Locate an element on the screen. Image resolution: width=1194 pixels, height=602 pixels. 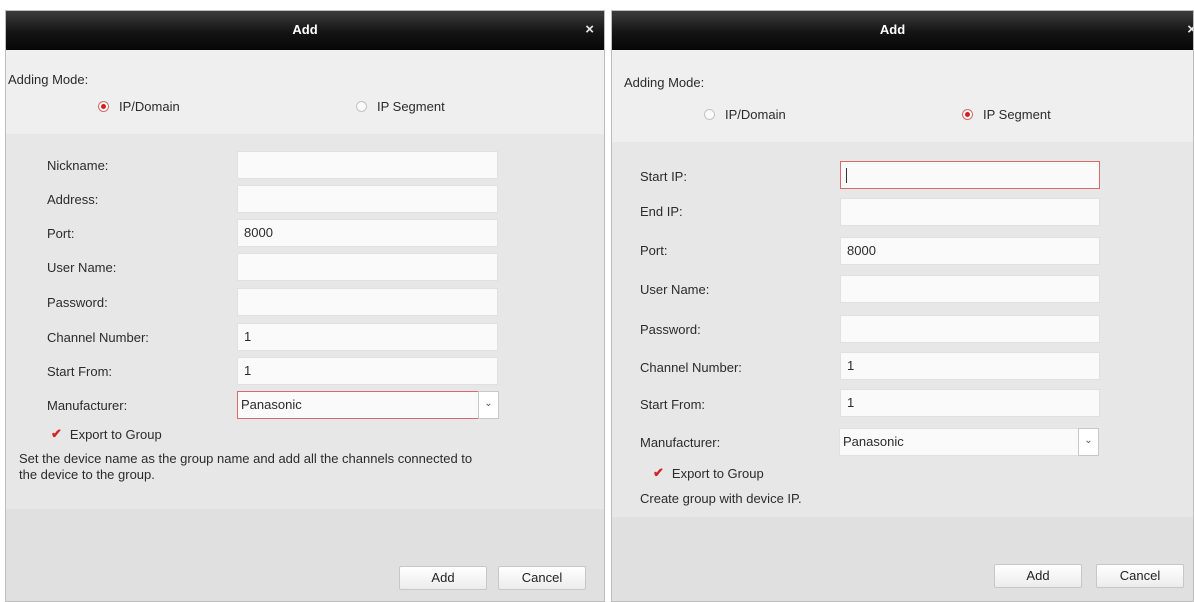
end-ip-input is located at coordinates (970, 212).